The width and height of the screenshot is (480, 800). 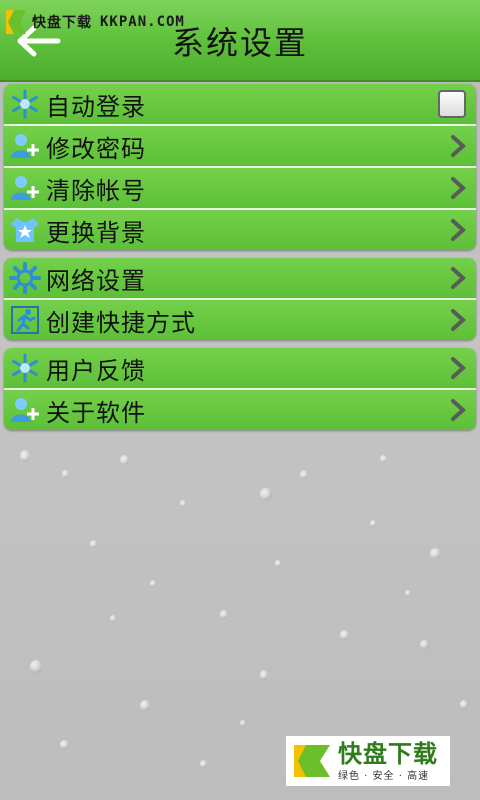 I want to click on brand-badge: 快盘下载 绿色 · 安全 · 高速, so click(x=368, y=761).